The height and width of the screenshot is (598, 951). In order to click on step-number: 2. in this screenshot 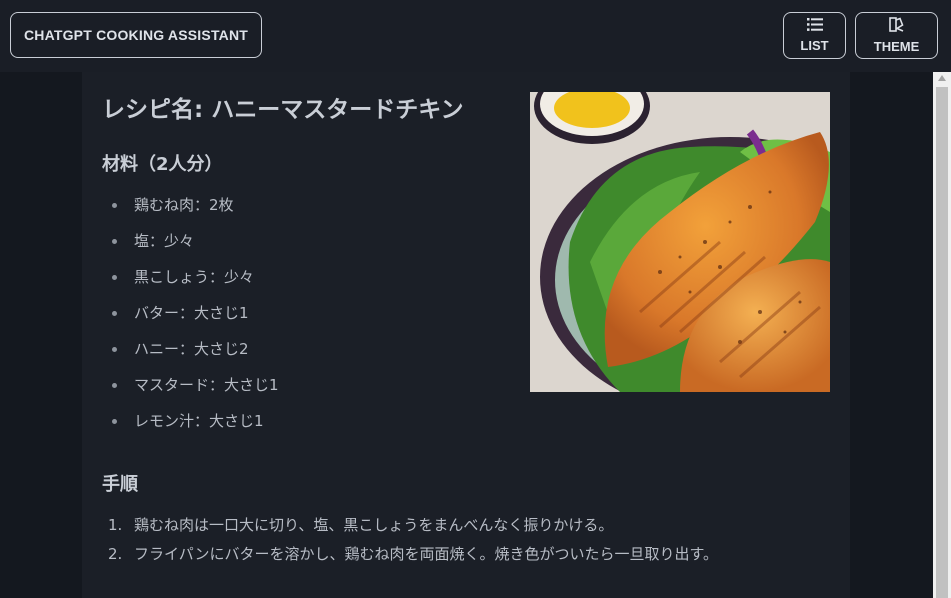, I will do `click(115, 554)`.